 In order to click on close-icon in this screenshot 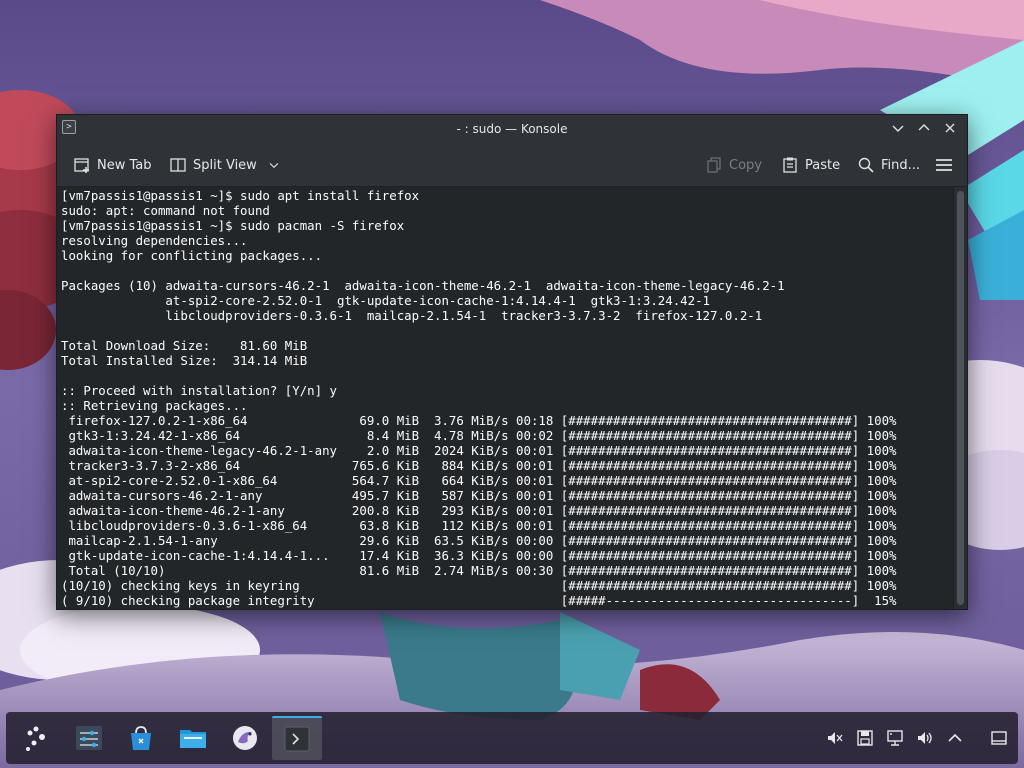, I will do `click(950, 128)`.